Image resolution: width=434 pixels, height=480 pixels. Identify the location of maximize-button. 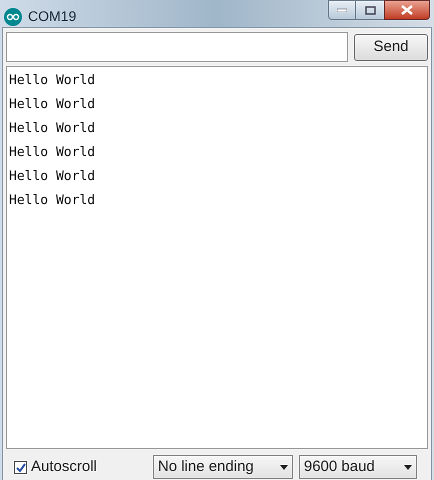
(370, 10).